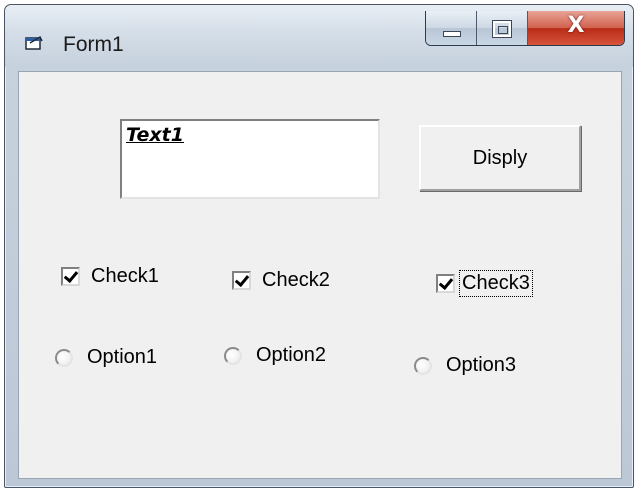  I want to click on option3-radio: Option3, so click(465, 365).